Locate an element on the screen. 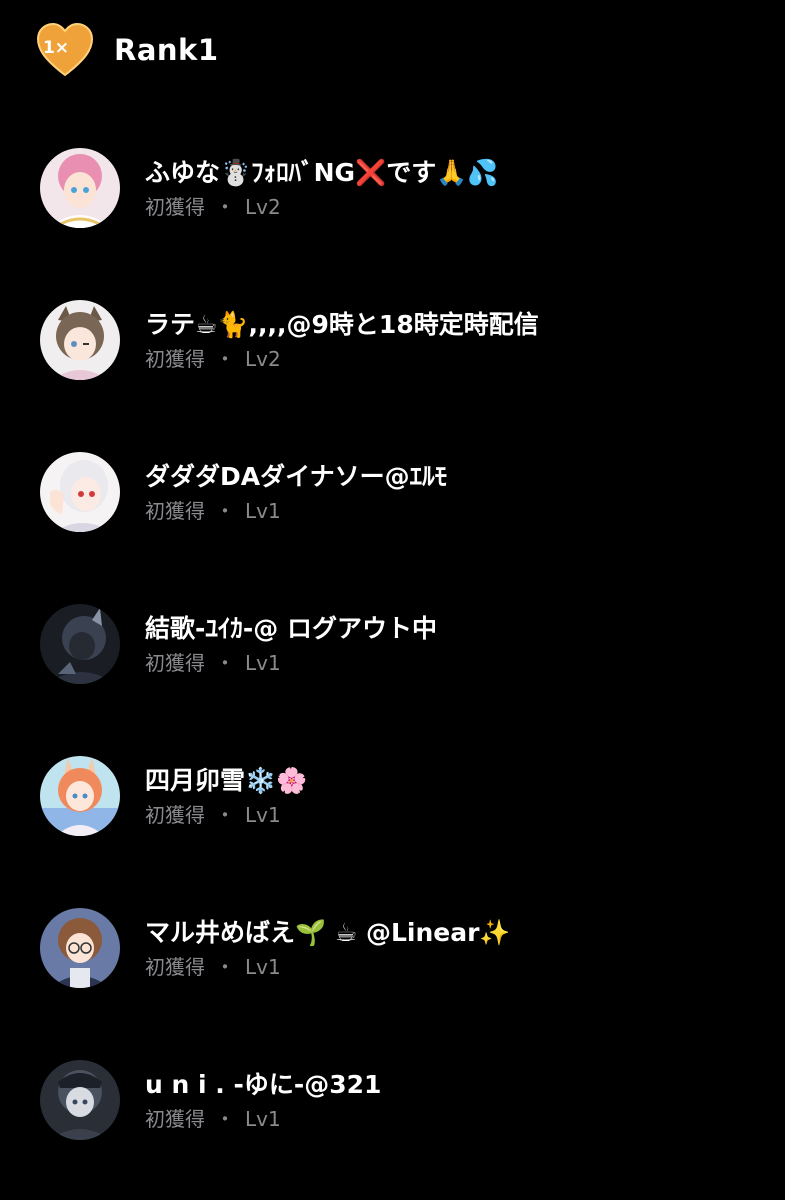  rank-title: Rank1 is located at coordinates (166, 50).